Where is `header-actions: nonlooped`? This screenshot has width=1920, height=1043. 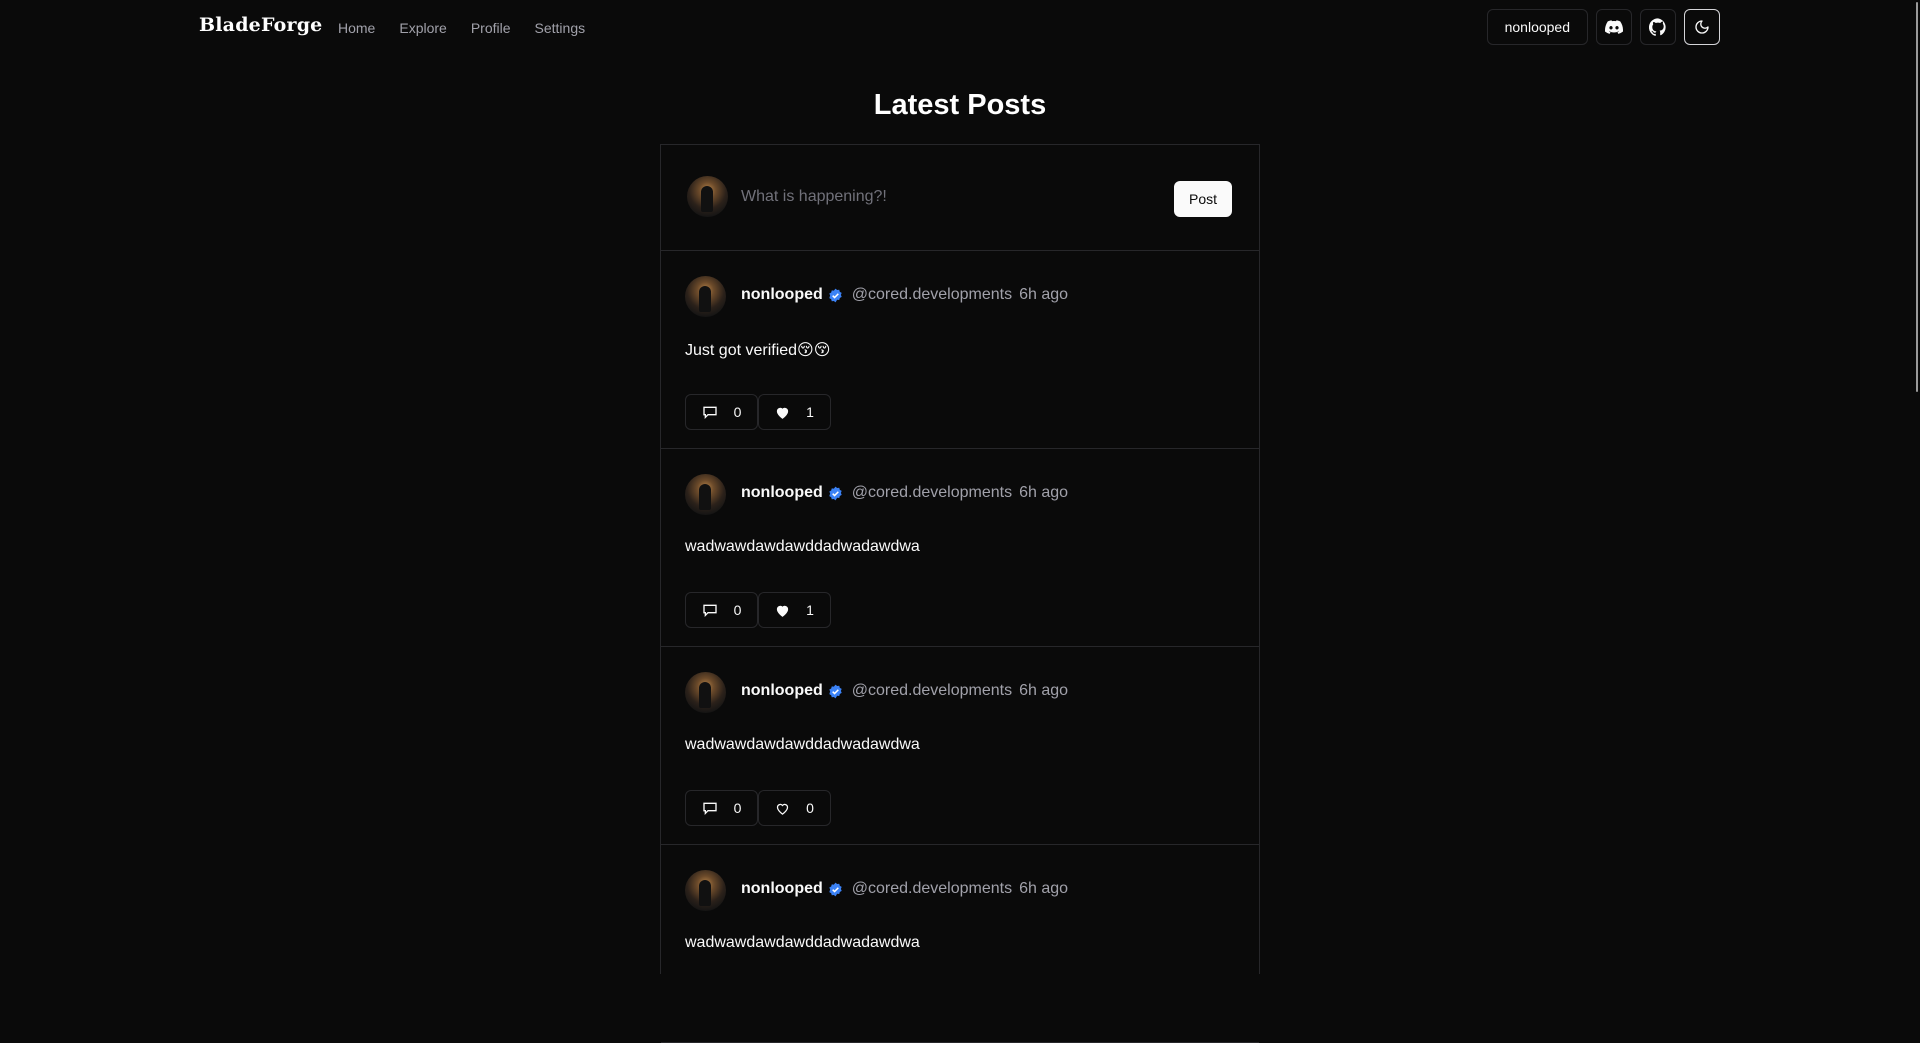
header-actions: nonlooped is located at coordinates (1603, 27).